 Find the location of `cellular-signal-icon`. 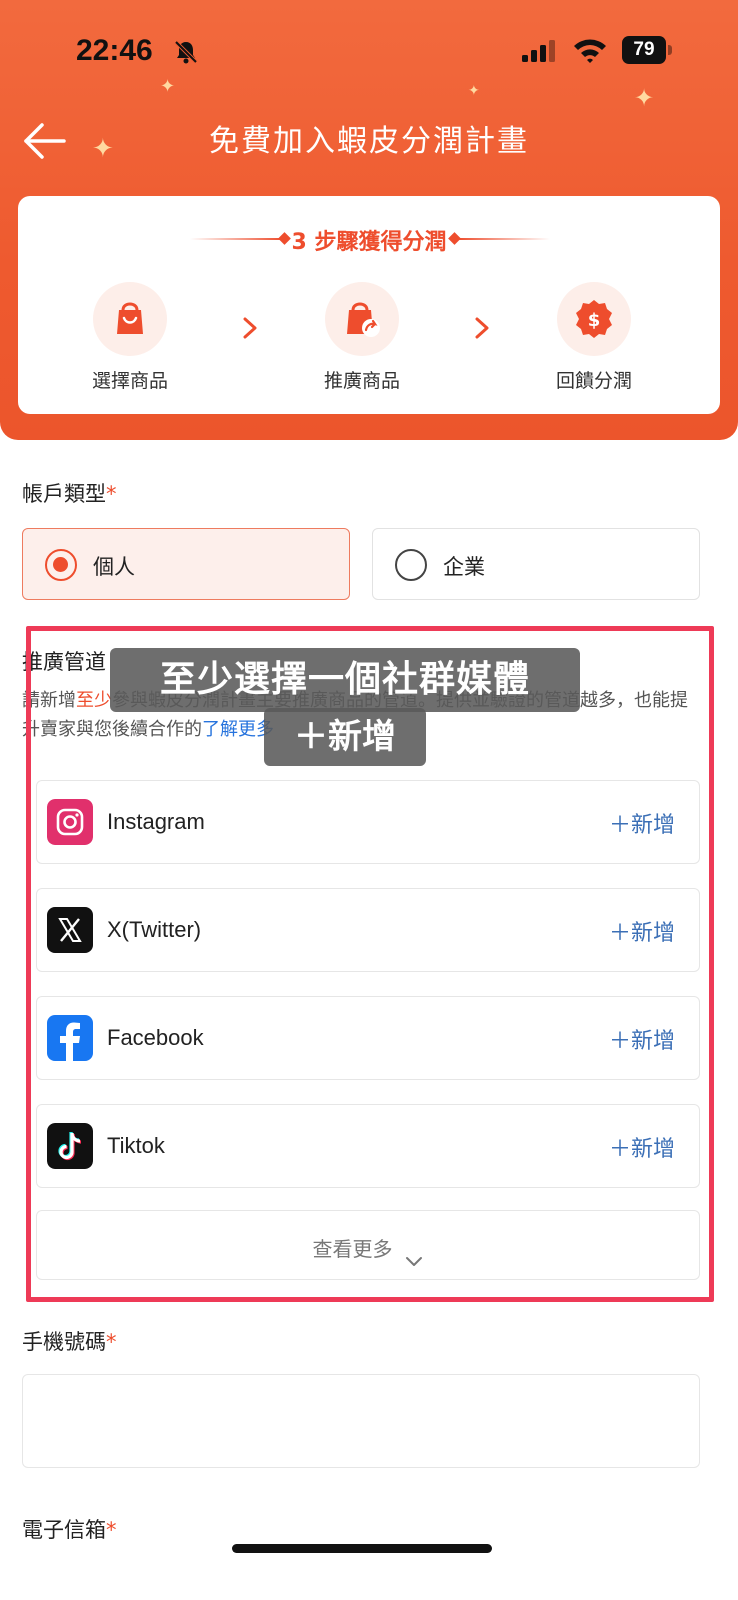

cellular-signal-icon is located at coordinates (538, 51).